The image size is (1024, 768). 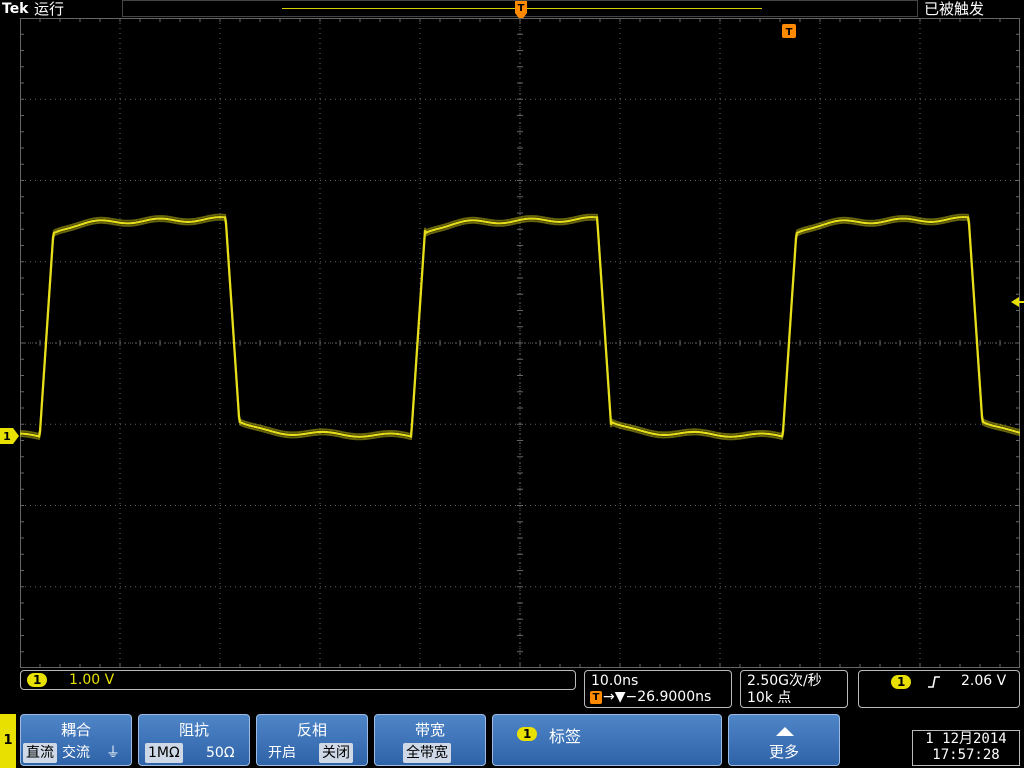 What do you see at coordinates (429, 730) in the screenshot?
I see `bandwidth-title: 带宽` at bounding box center [429, 730].